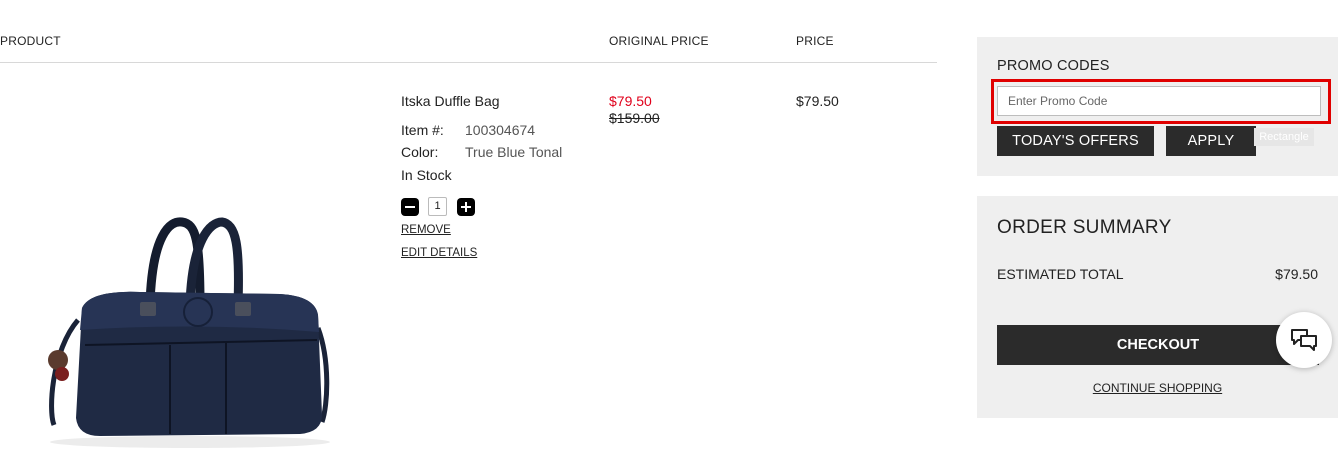 This screenshot has height=450, width=1340. I want to click on order-summary-title: ORDER SUMMARY, so click(1084, 227).